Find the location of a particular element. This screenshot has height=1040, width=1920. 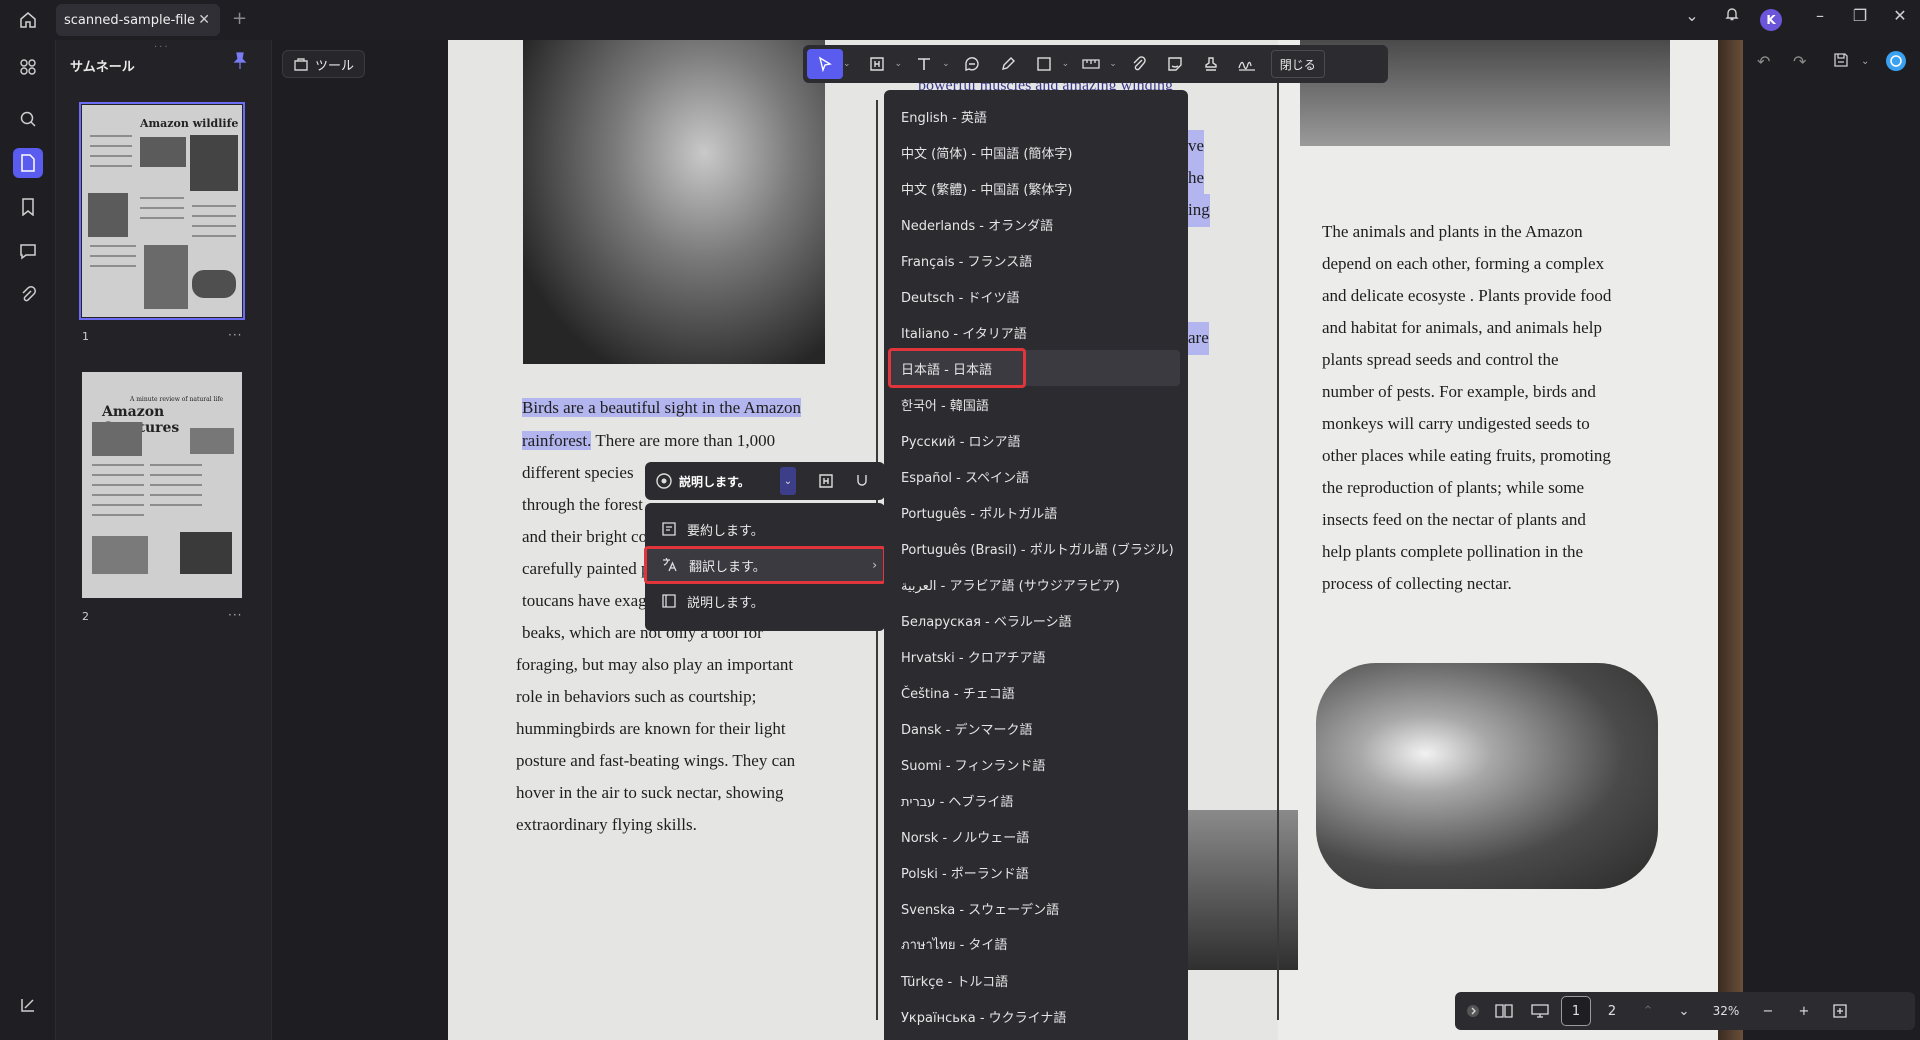

attachments-button is located at coordinates (28, 295).